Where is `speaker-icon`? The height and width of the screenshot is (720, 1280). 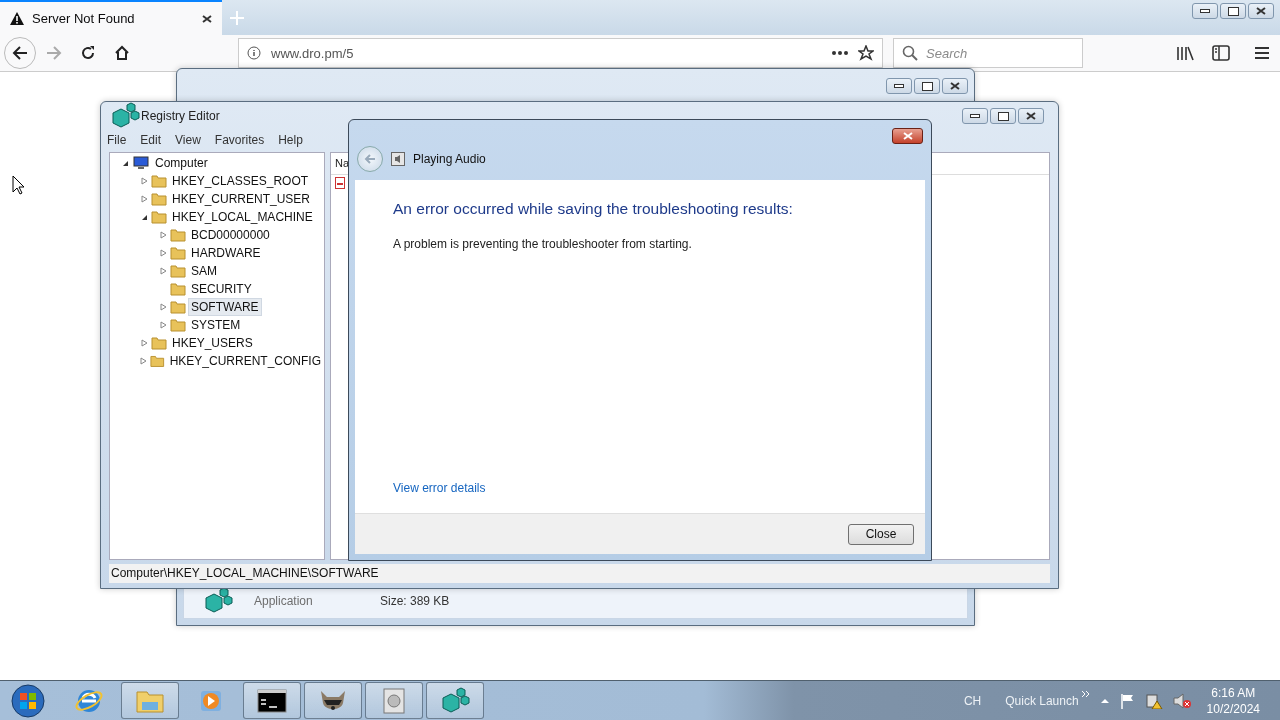 speaker-icon is located at coordinates (398, 159).